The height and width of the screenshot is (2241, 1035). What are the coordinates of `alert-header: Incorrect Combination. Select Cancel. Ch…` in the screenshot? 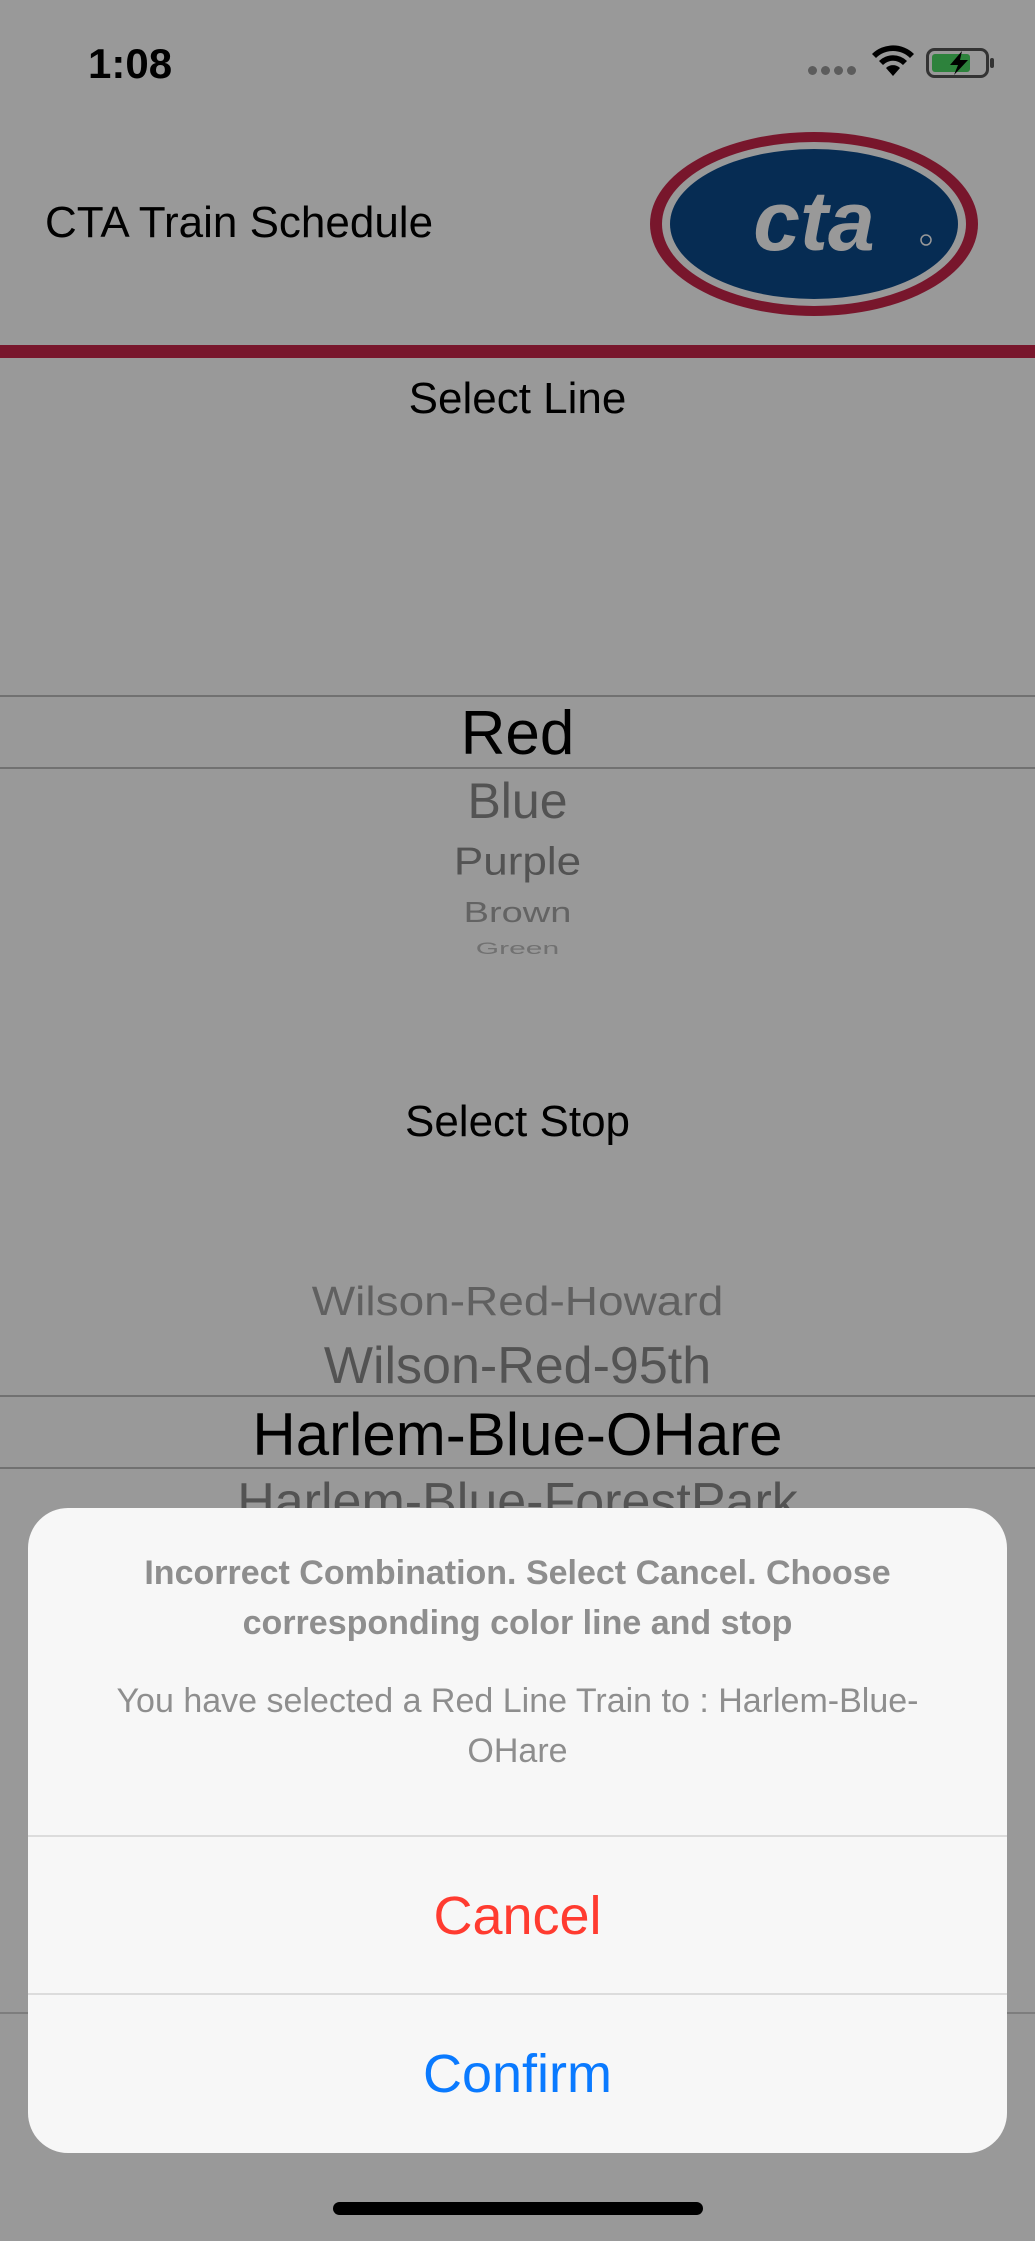 It's located at (517, 1671).